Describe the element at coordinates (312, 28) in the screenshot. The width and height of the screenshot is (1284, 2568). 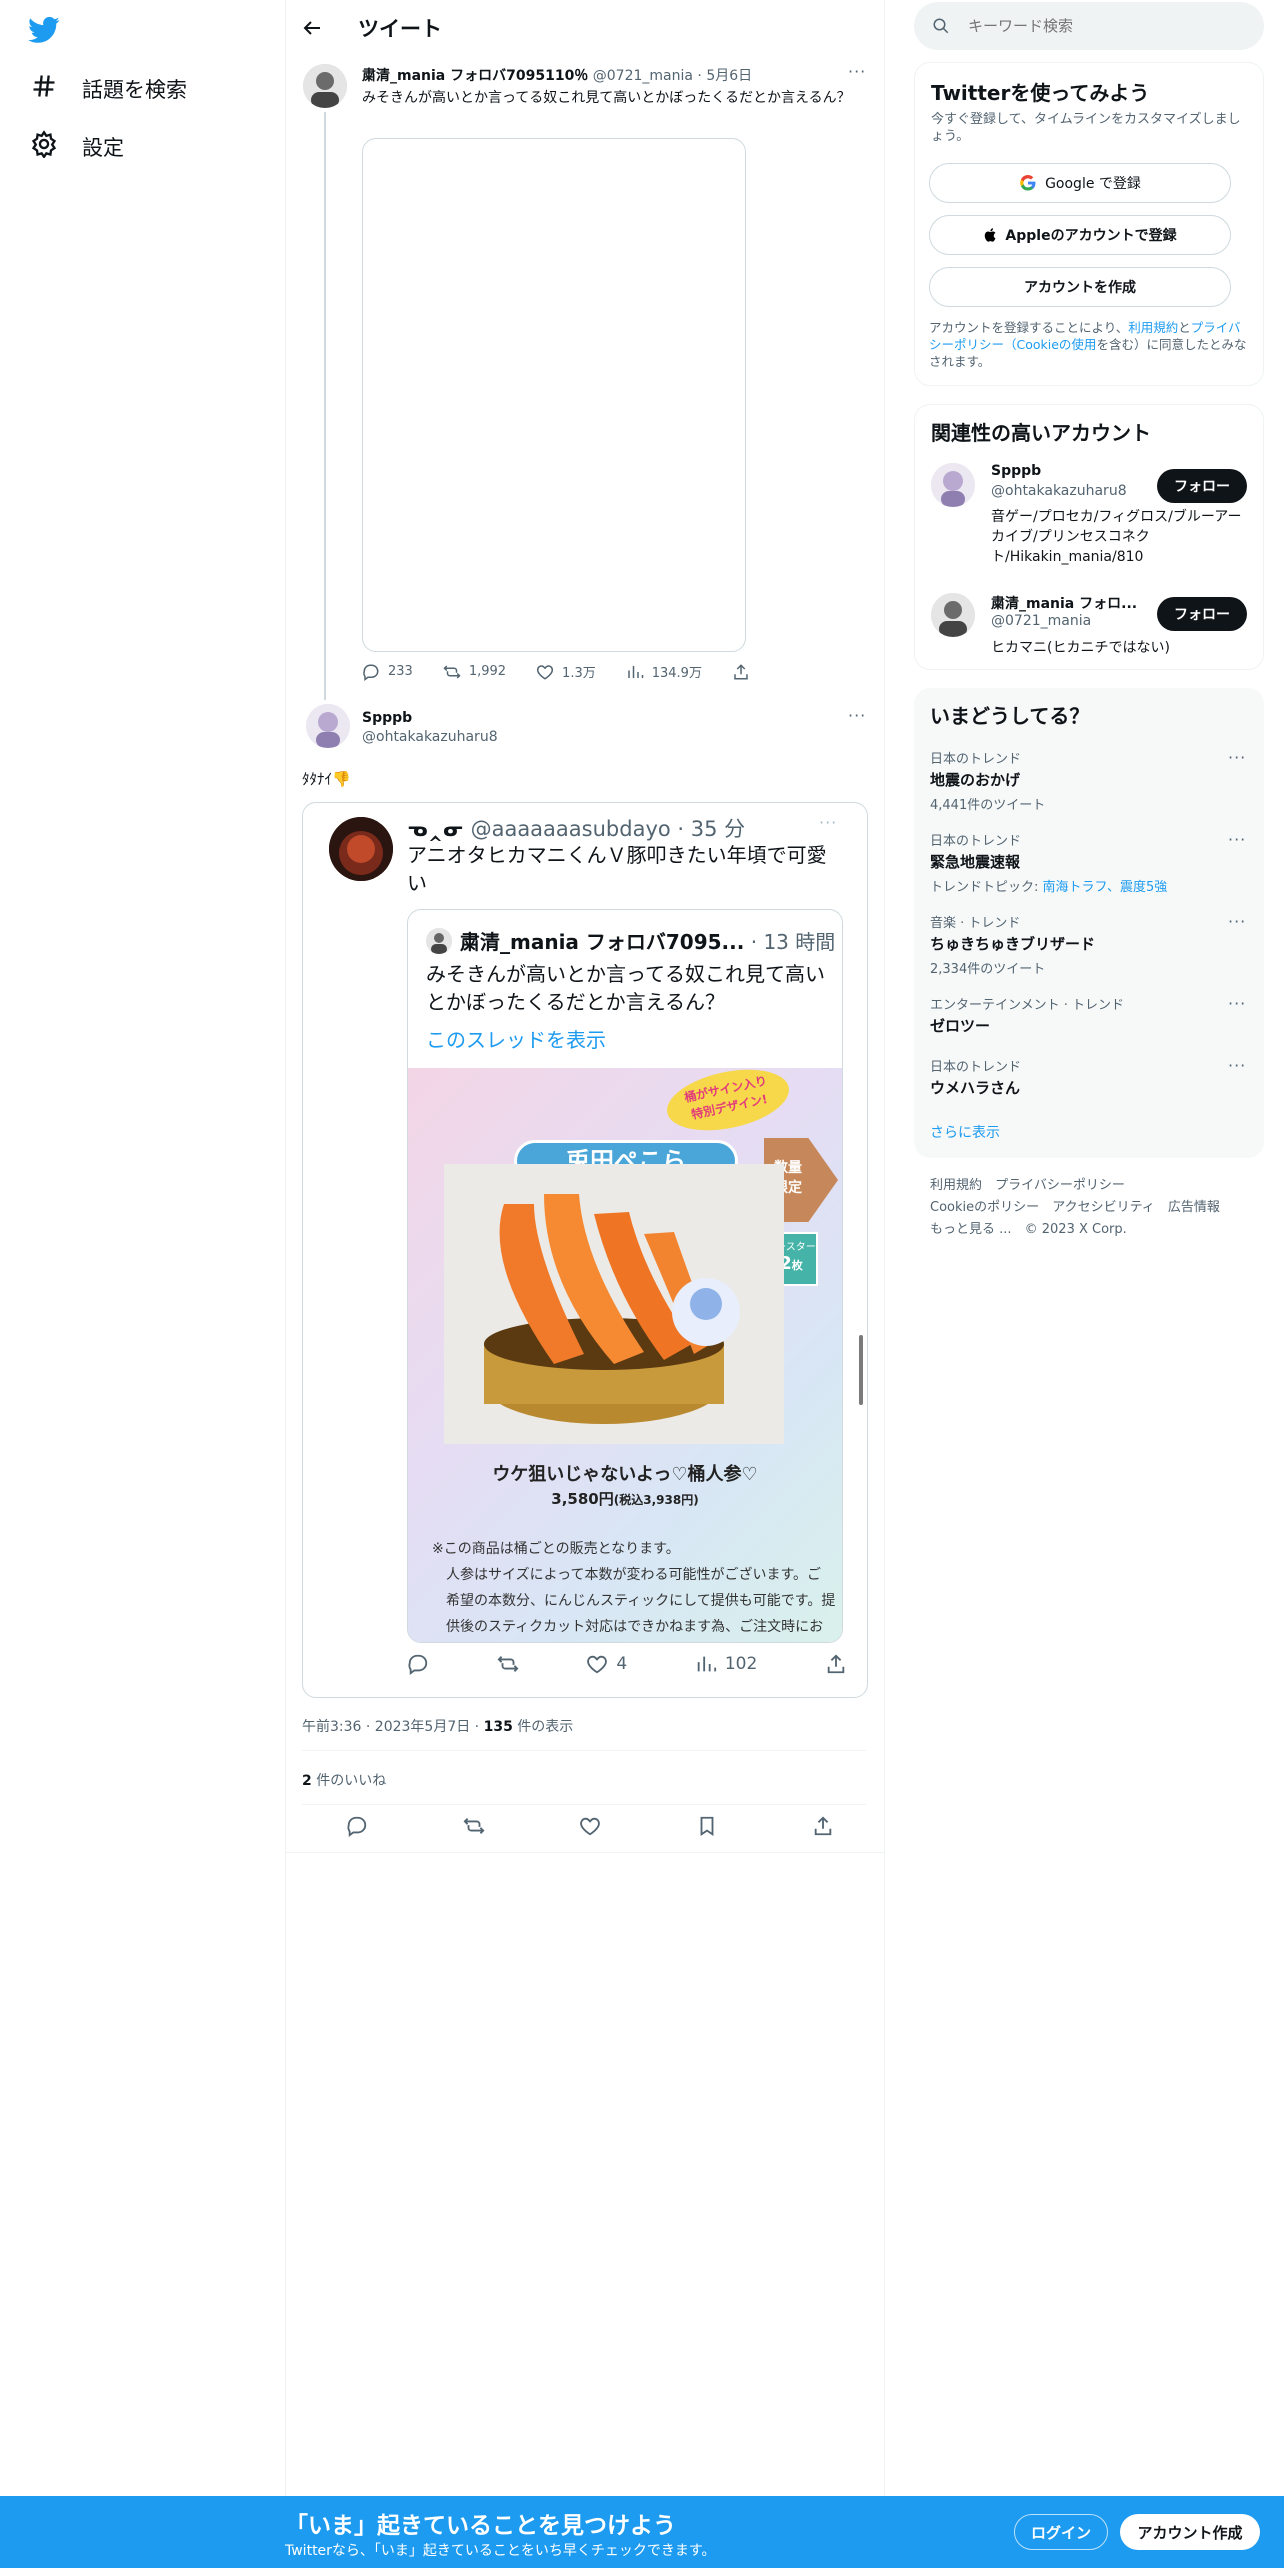
I see `back-arrow-icon` at that location.